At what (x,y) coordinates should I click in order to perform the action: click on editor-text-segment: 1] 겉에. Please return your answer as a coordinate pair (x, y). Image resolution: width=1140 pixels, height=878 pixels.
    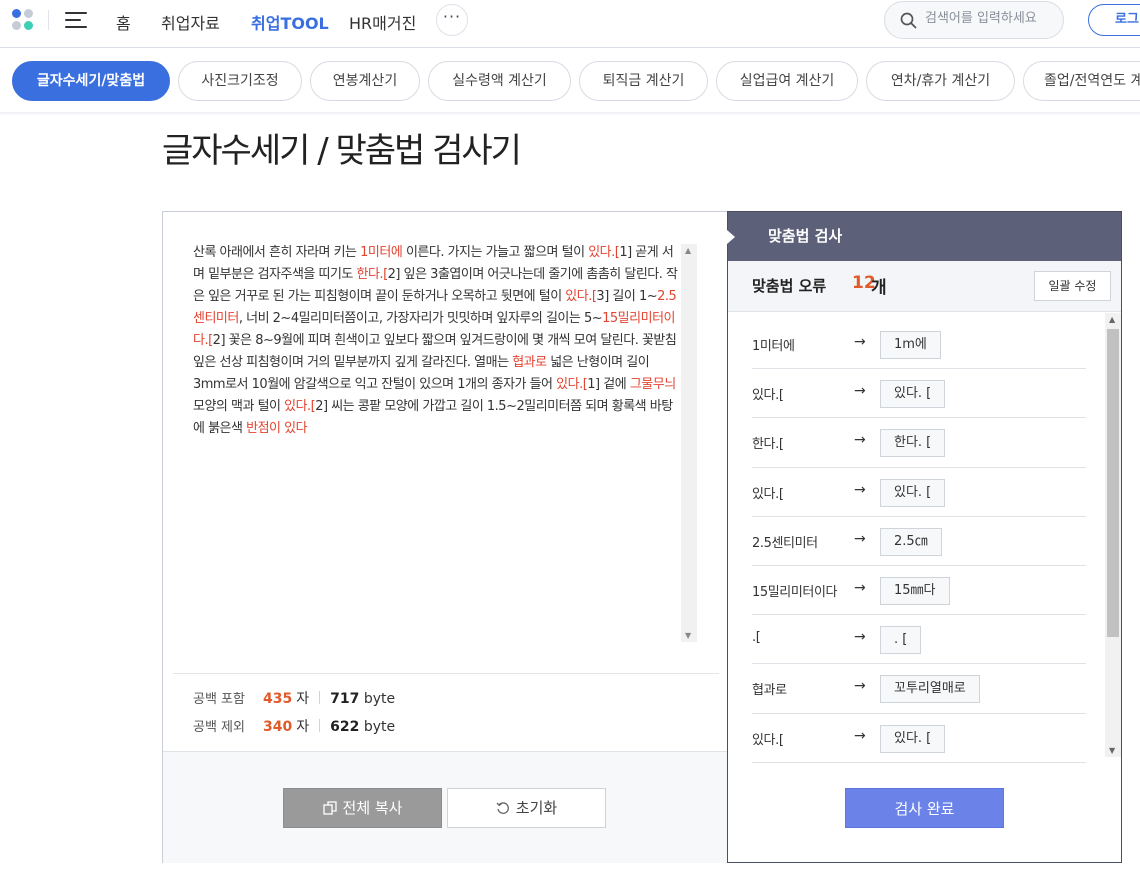
    Looking at the image, I should click on (608, 384).